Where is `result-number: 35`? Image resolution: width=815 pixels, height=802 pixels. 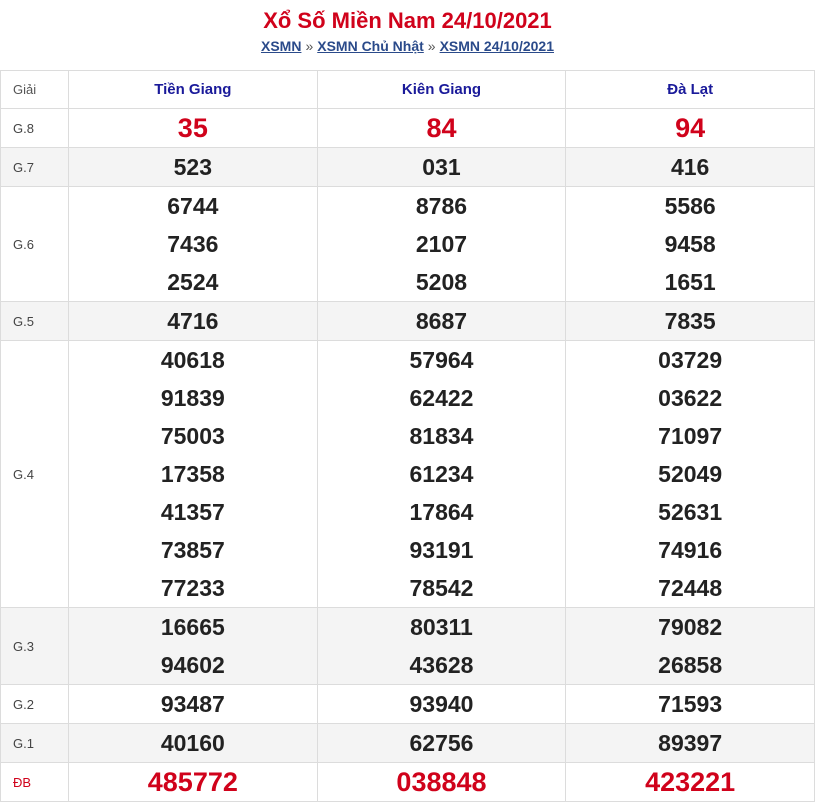
result-number: 35 is located at coordinates (192, 128).